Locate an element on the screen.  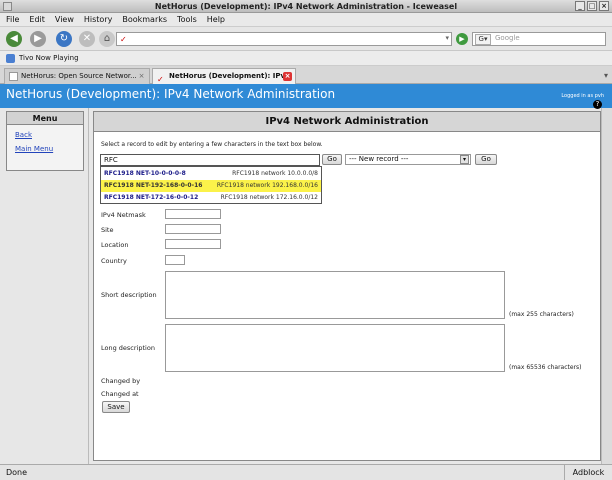
forward-arrow-icon: ▶ is located at coordinates (38, 39).